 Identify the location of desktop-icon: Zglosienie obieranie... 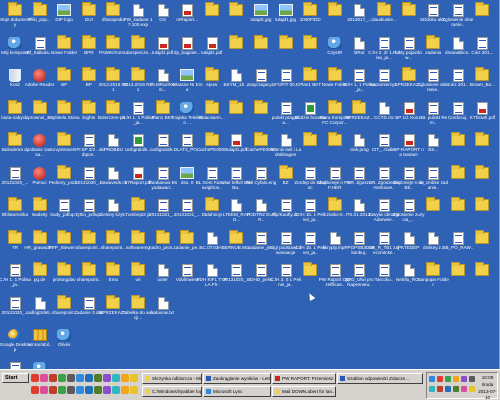
(457, 21).